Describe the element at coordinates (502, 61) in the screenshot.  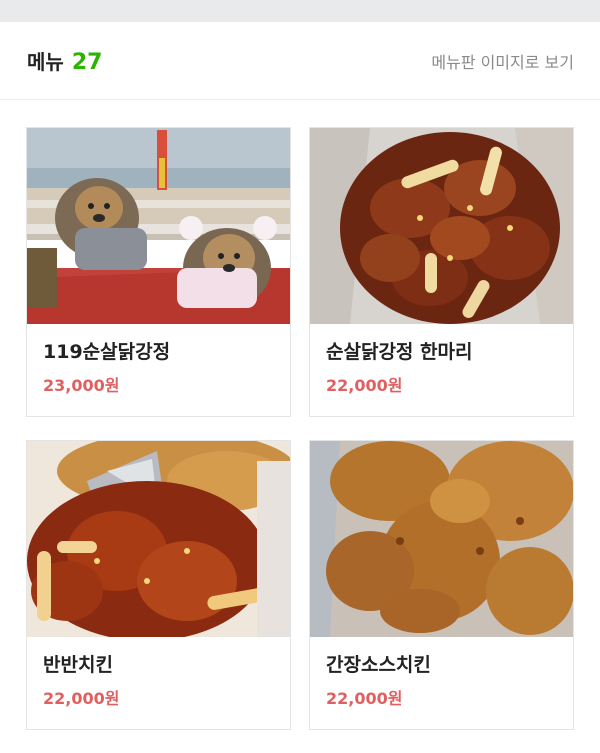
I see `view-menu-image-link: 메뉴판 이미지로 보기` at that location.